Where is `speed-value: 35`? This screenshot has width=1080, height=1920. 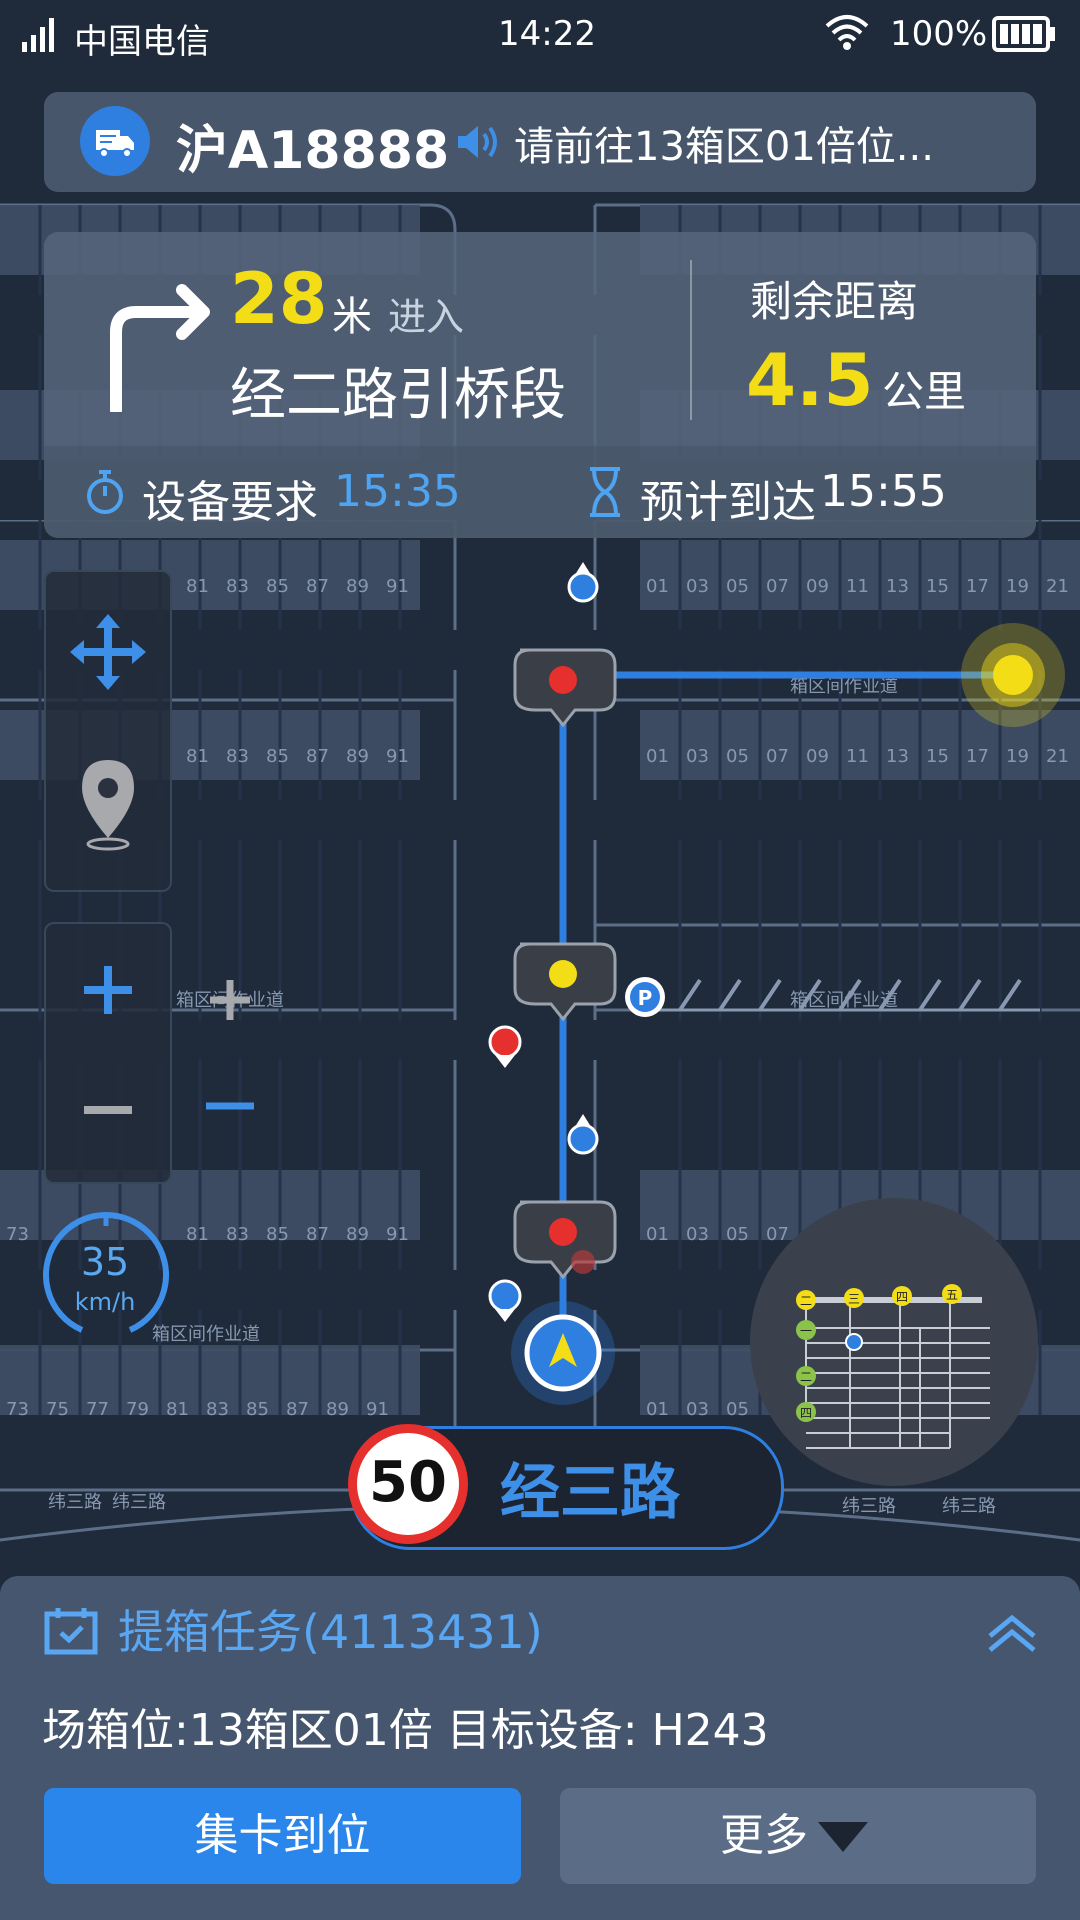 speed-value: 35 is located at coordinates (105, 1262).